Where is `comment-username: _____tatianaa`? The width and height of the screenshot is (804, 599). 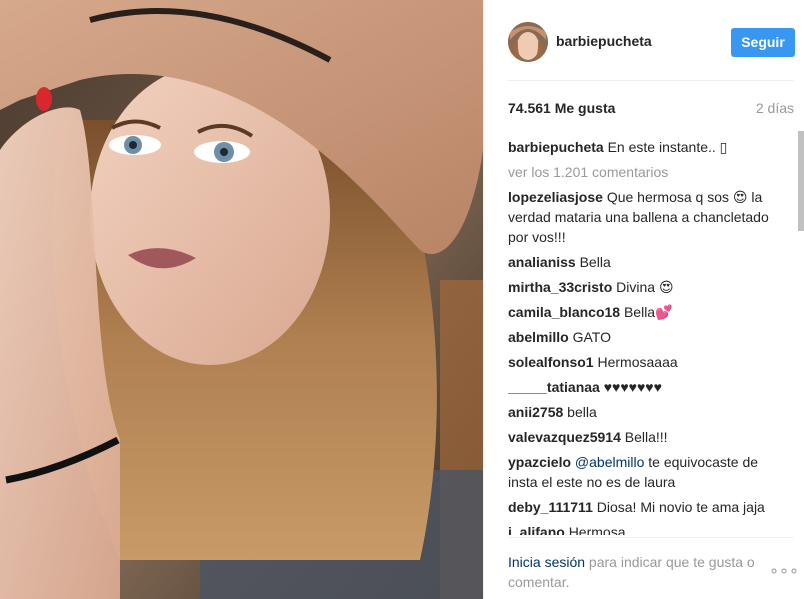
comment-username: _____tatianaa is located at coordinates (554, 387).